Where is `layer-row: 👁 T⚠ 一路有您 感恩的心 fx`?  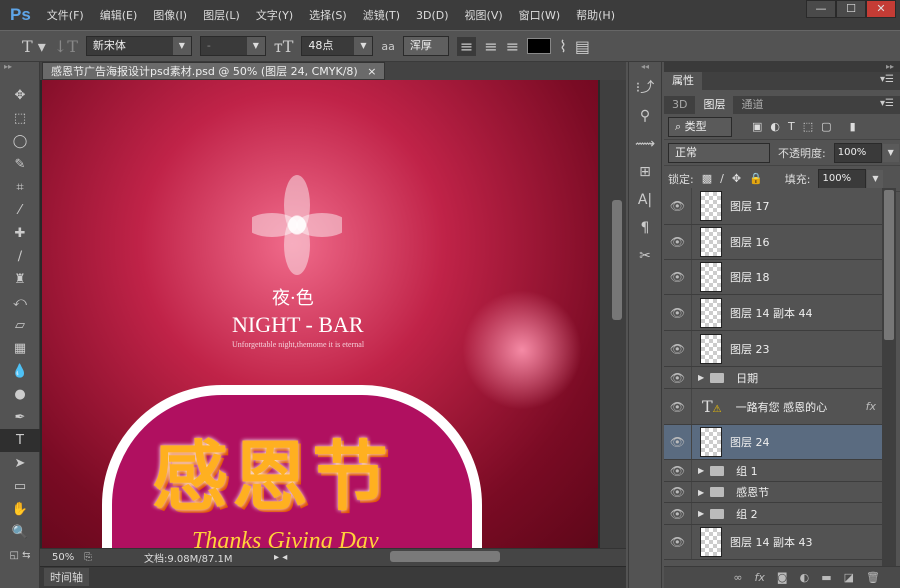
layer-row: 👁 T⚠ 一路有您 感恩的心 fx is located at coordinates (773, 407).